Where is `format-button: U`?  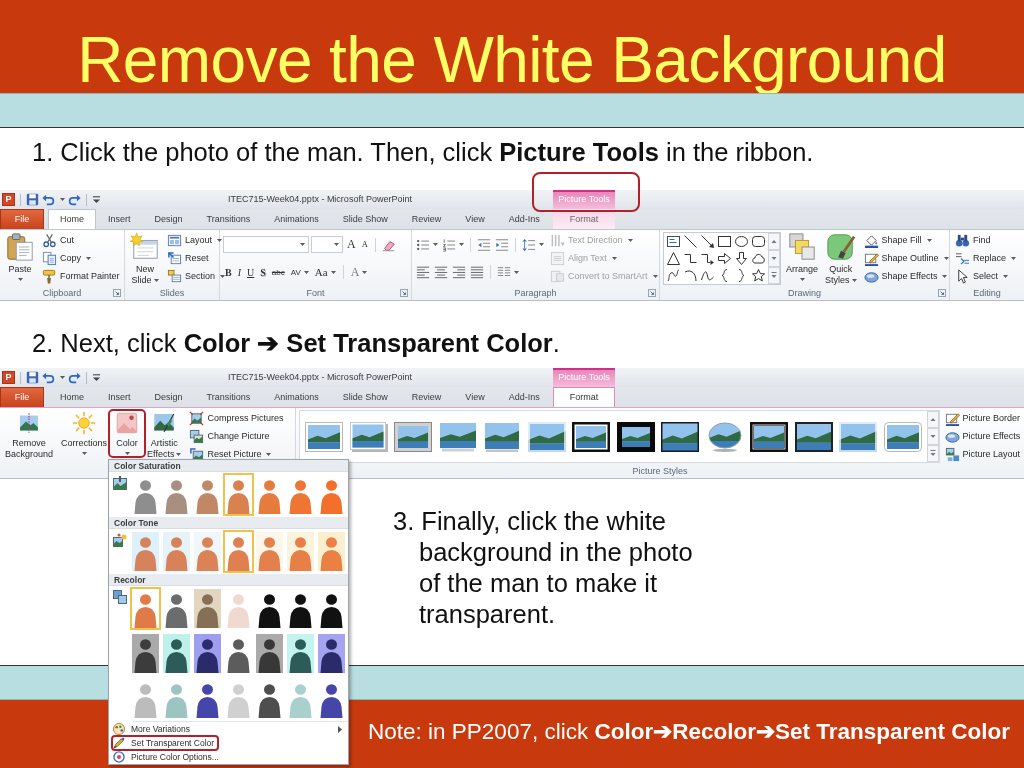 format-button: U is located at coordinates (251, 272).